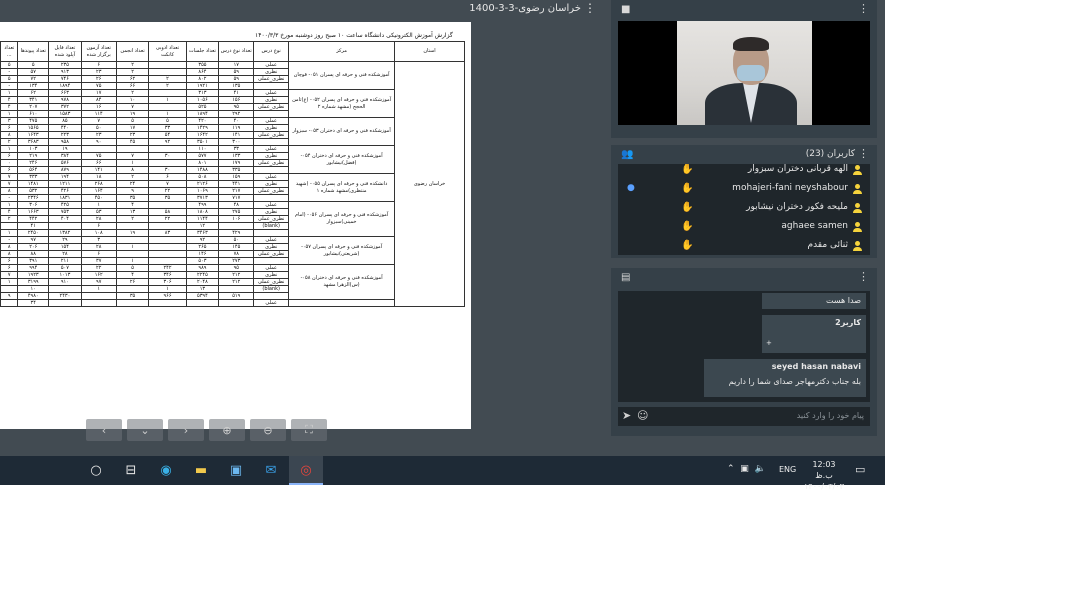 The height and width of the screenshot is (607, 1080). Describe the element at coordinates (744, 246) in the screenshot. I see `user-row: ثنائی مقدم ✋` at that location.